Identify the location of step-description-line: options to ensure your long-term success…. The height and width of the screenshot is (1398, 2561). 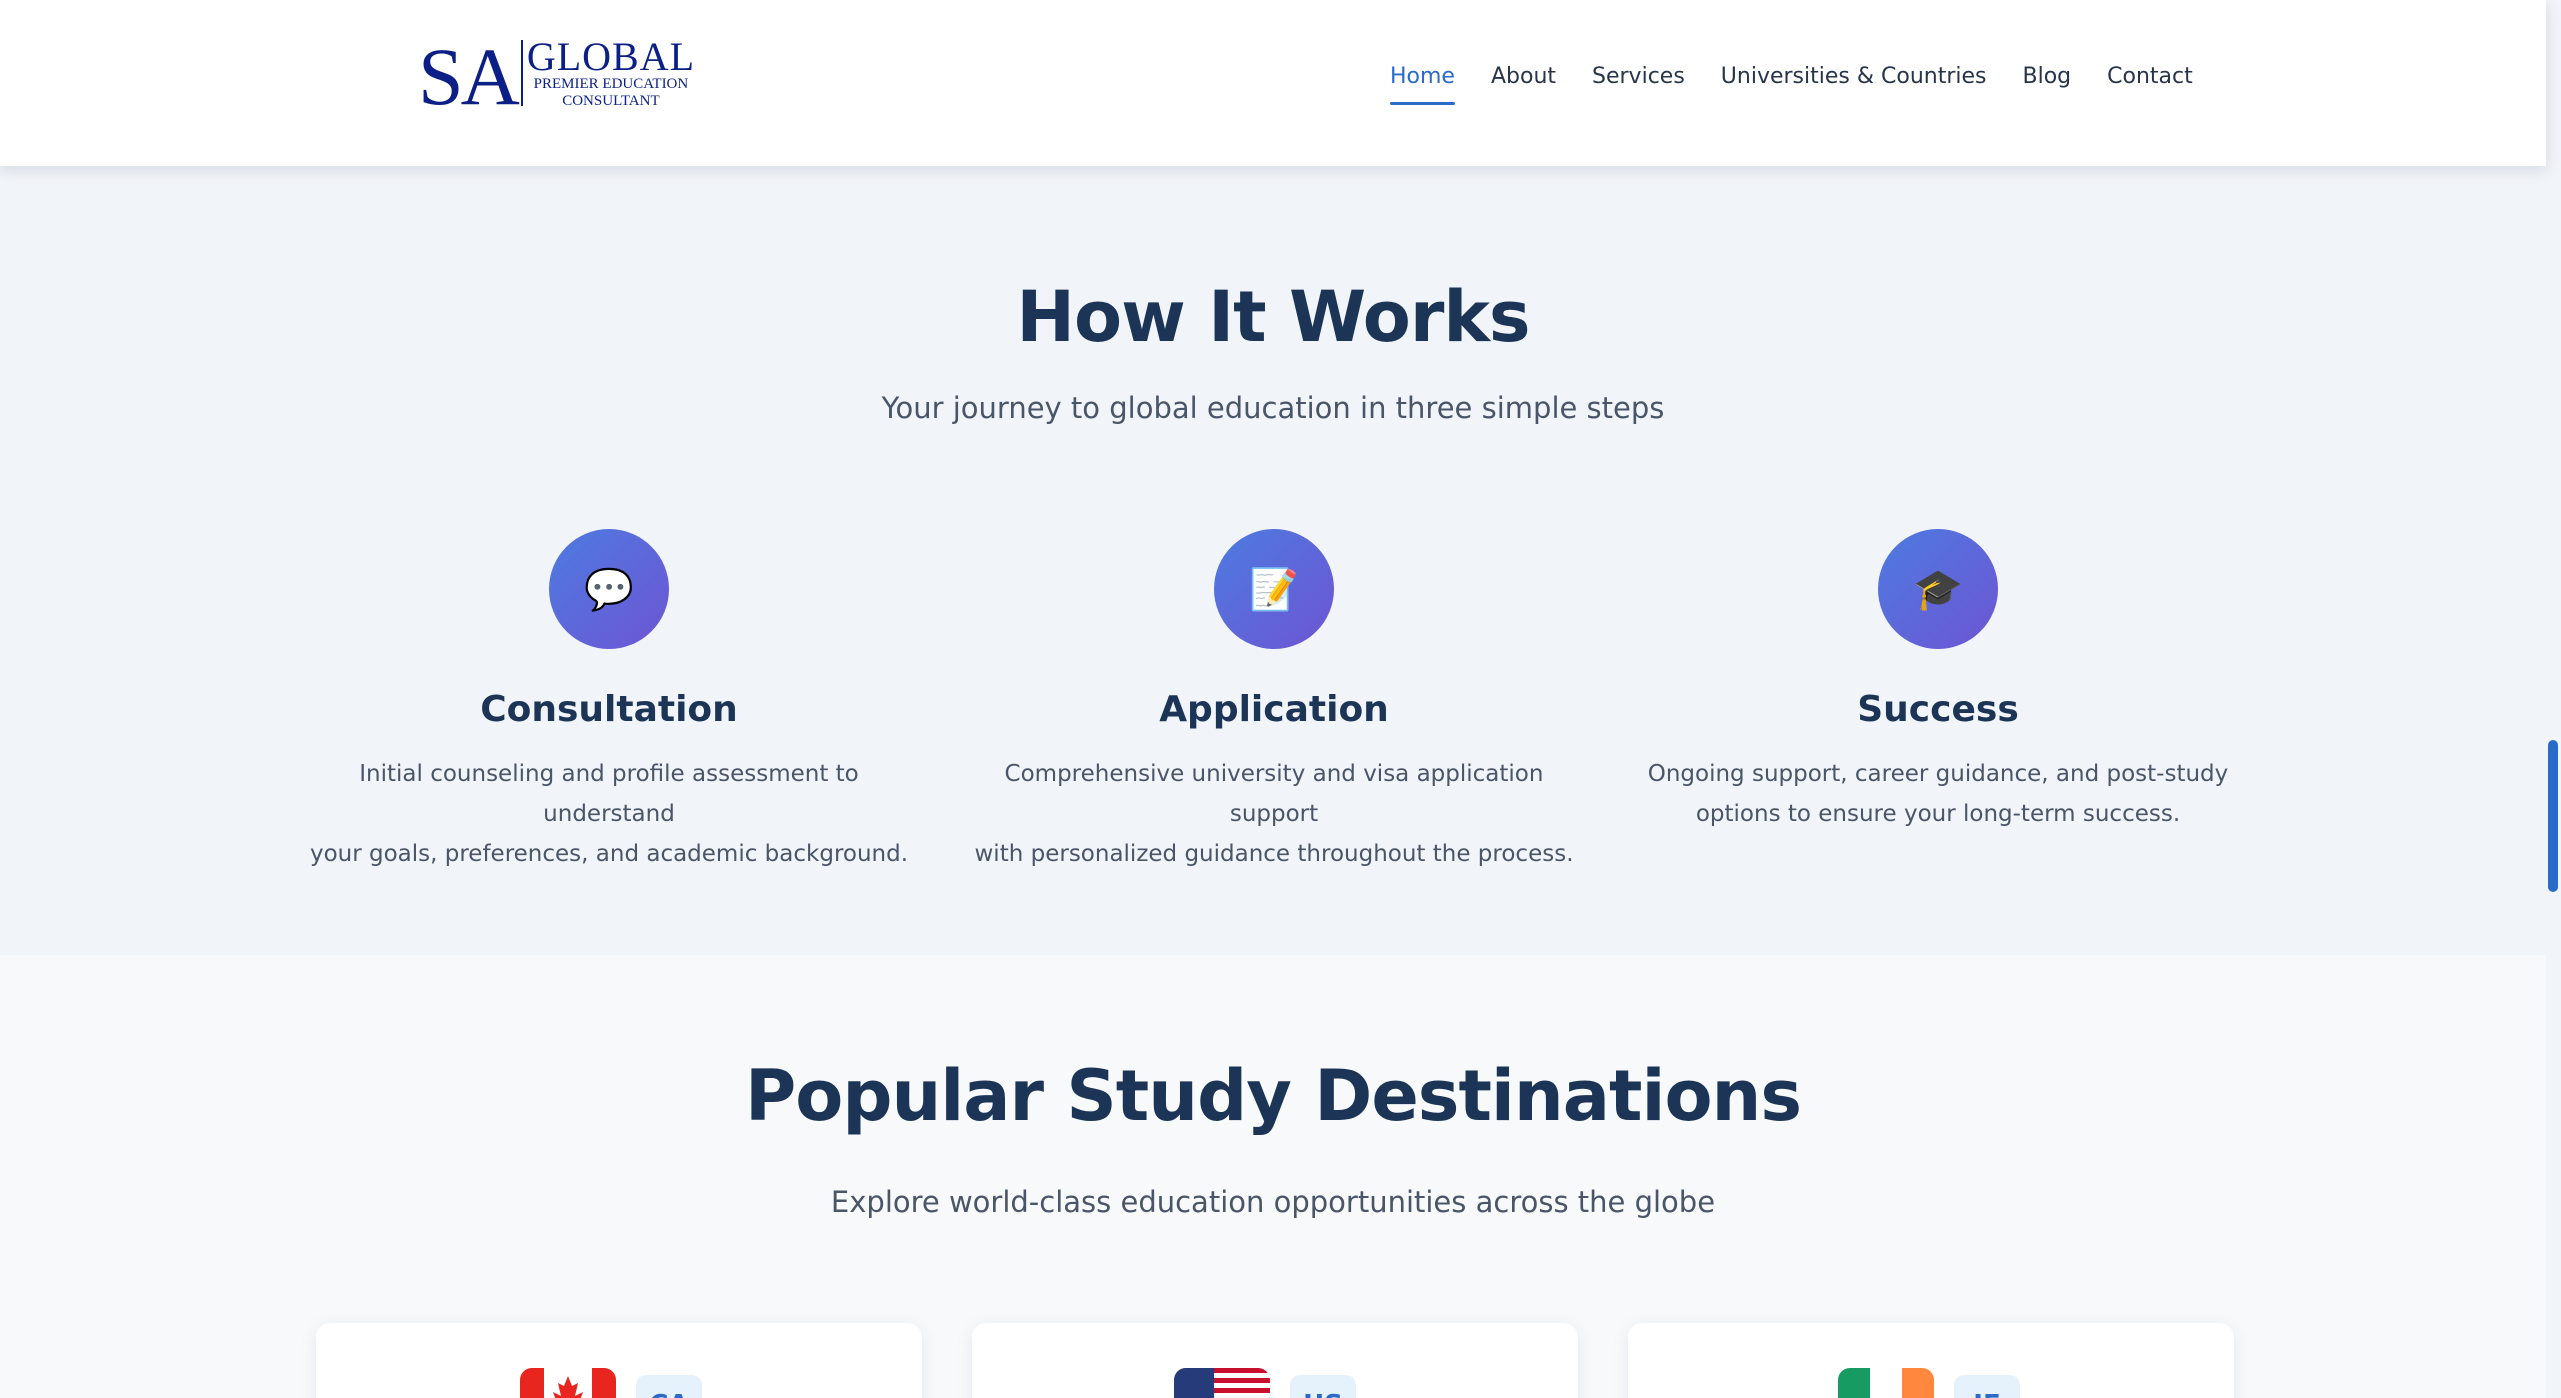
(1938, 814).